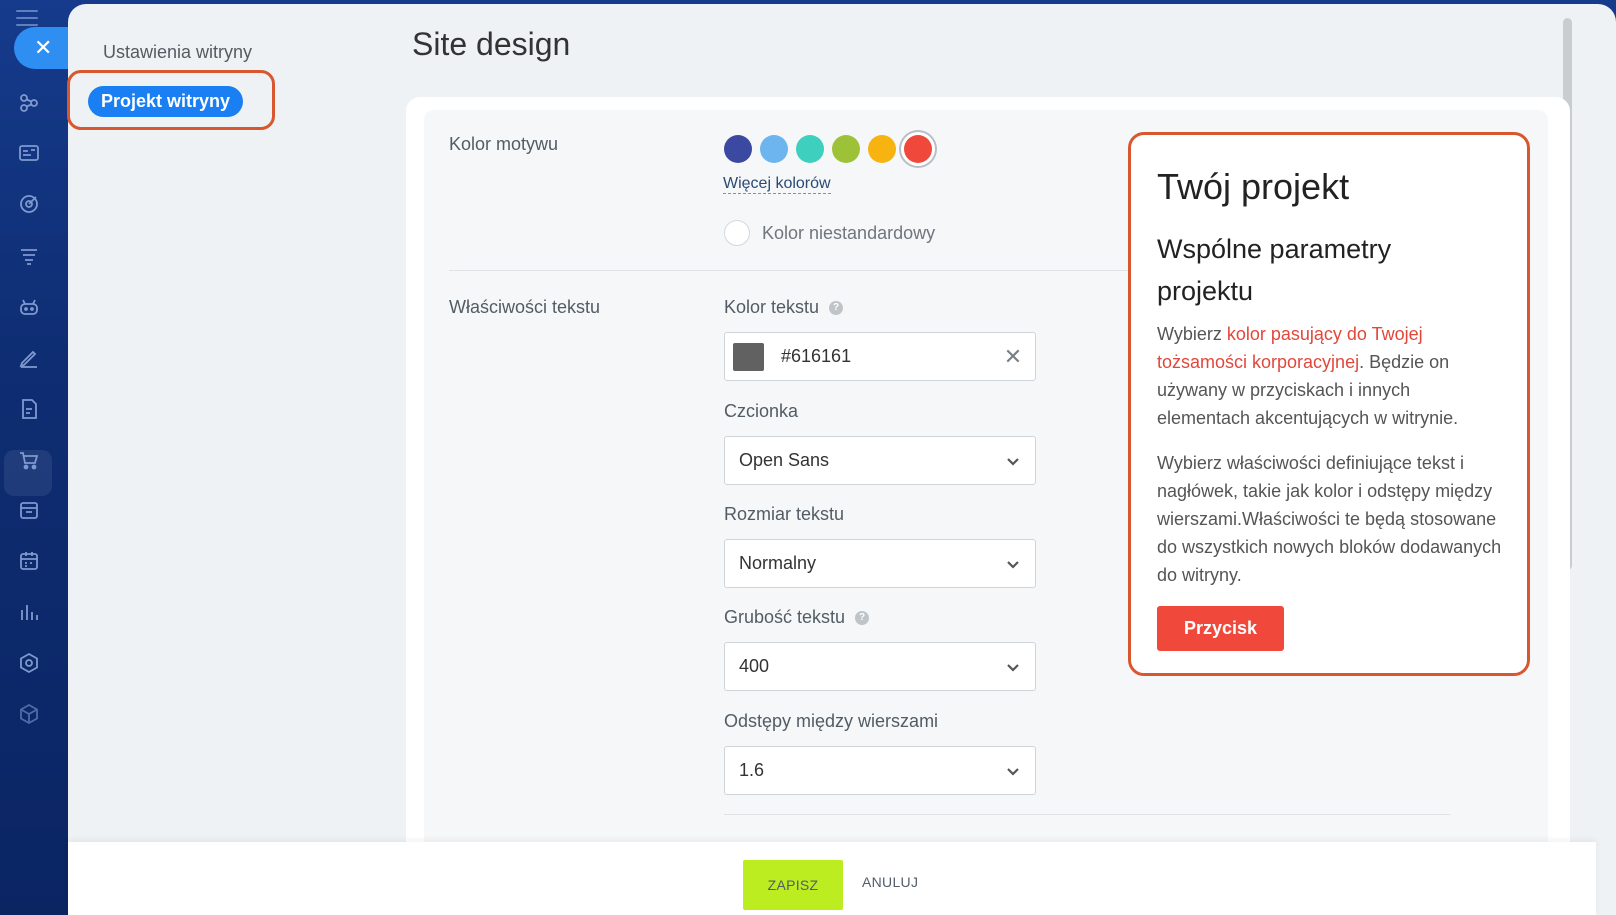 The width and height of the screenshot is (1616, 915). Describe the element at coordinates (1274, 270) in the screenshot. I see `preview-subtitle: Wspólne parametry projektu` at that location.